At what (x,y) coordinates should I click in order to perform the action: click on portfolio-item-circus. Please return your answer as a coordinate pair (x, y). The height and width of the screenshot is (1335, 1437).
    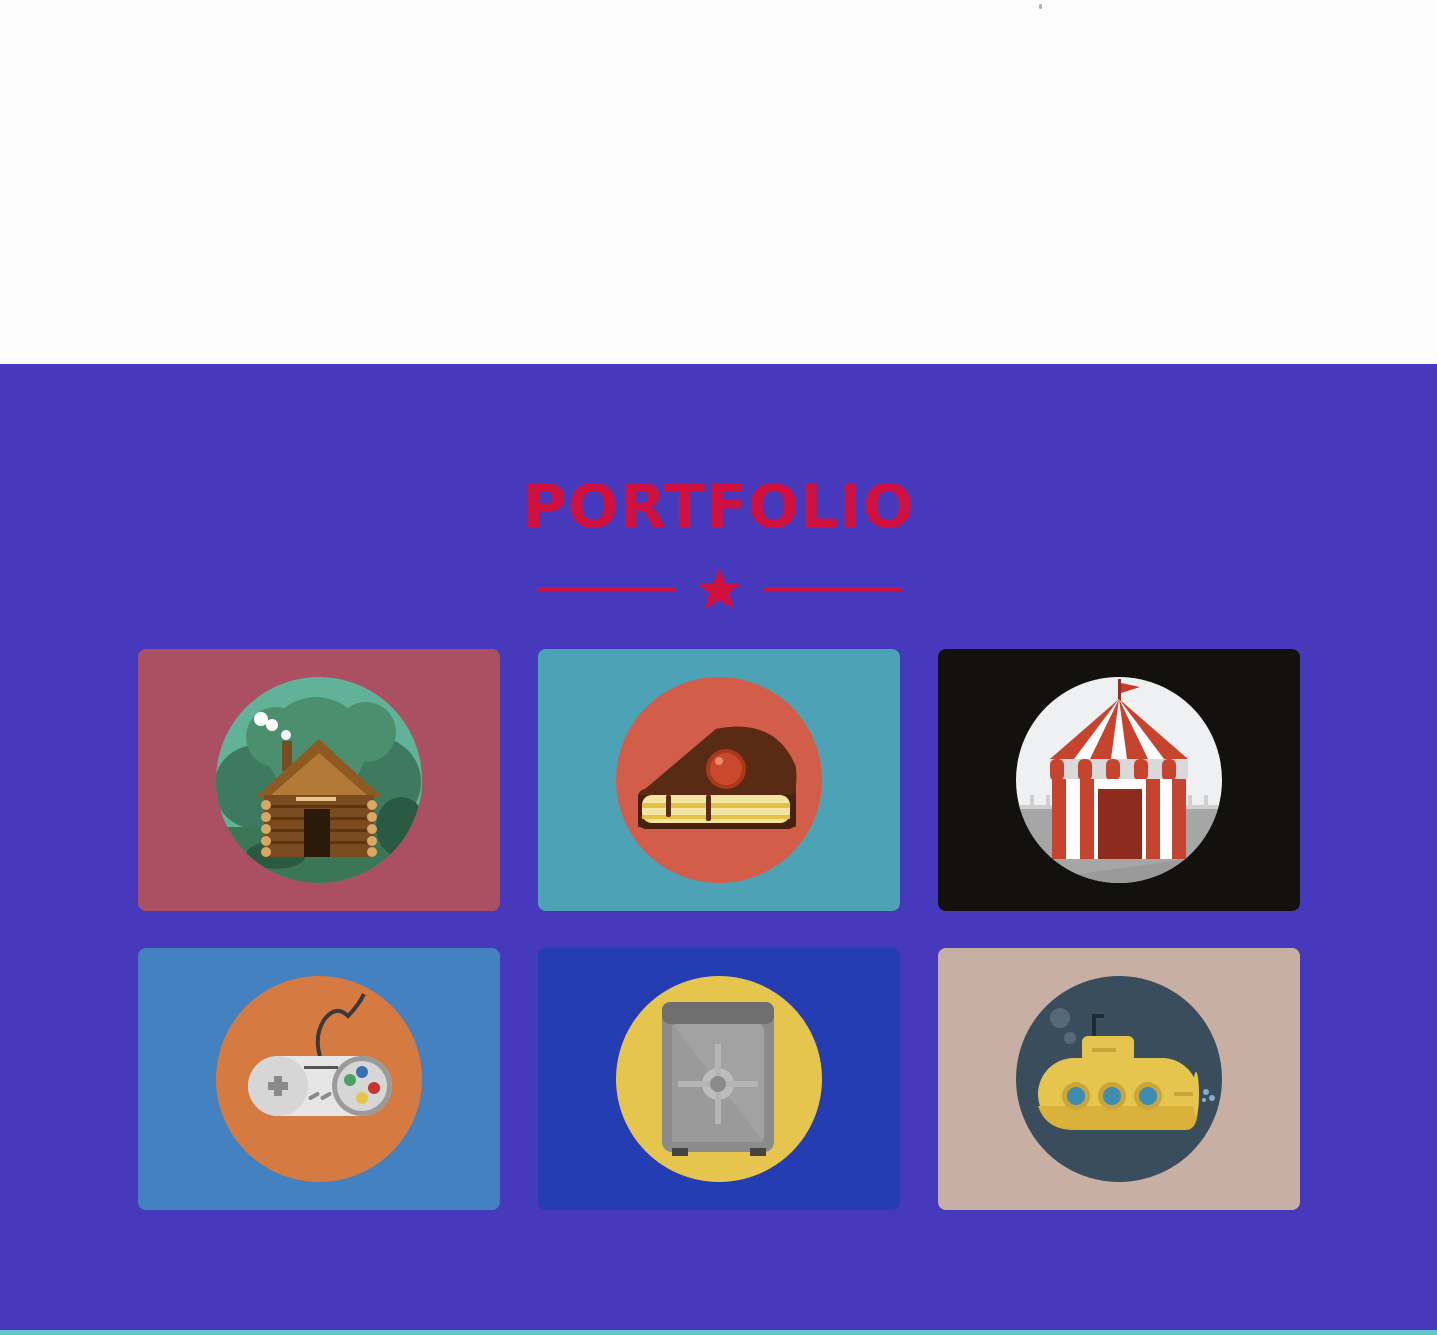
    Looking at the image, I should click on (1119, 780).